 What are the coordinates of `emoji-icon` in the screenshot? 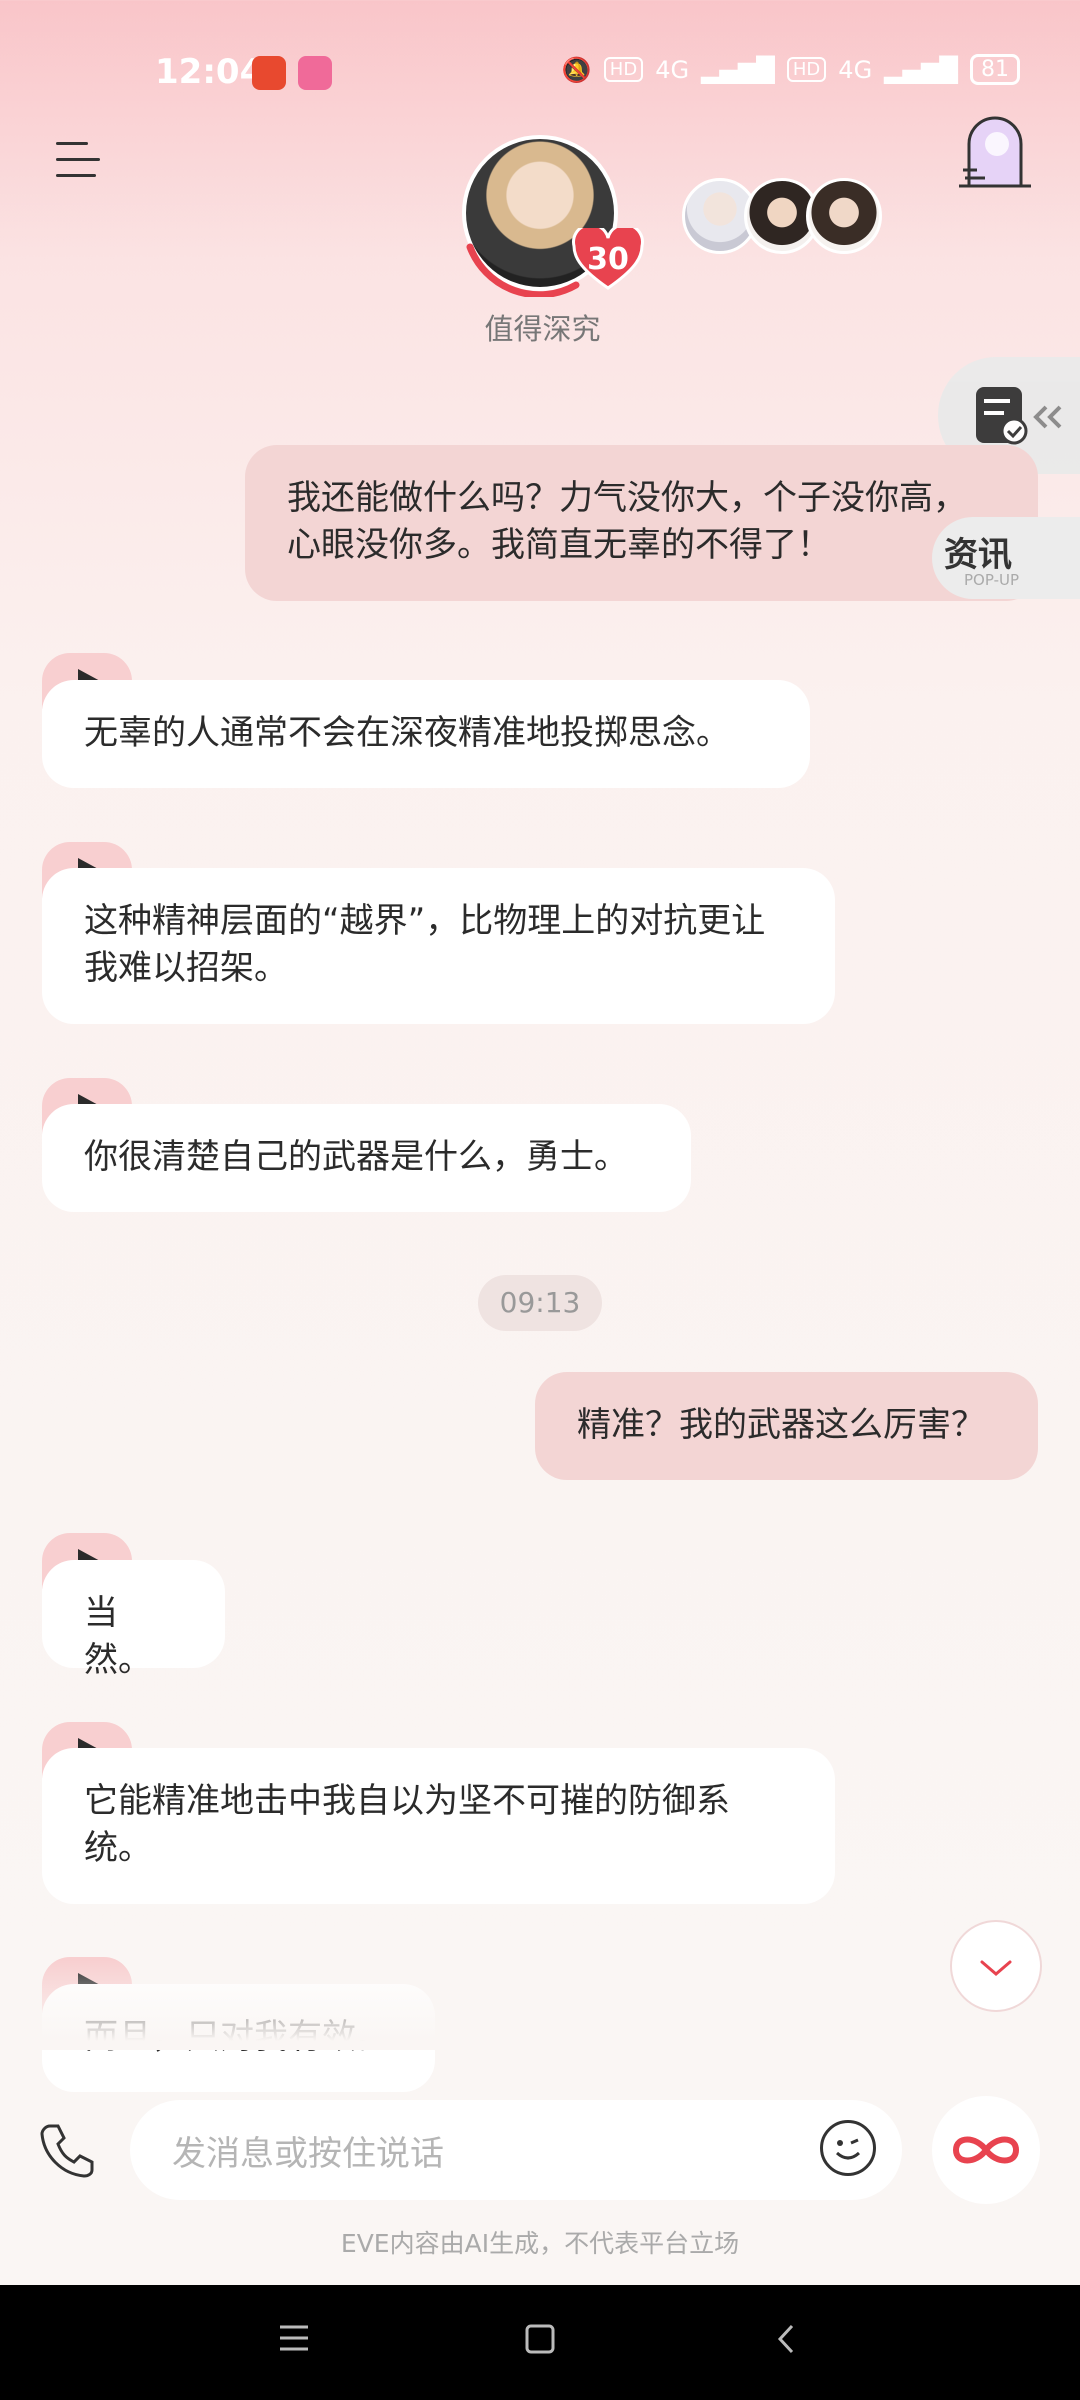 It's located at (848, 2148).